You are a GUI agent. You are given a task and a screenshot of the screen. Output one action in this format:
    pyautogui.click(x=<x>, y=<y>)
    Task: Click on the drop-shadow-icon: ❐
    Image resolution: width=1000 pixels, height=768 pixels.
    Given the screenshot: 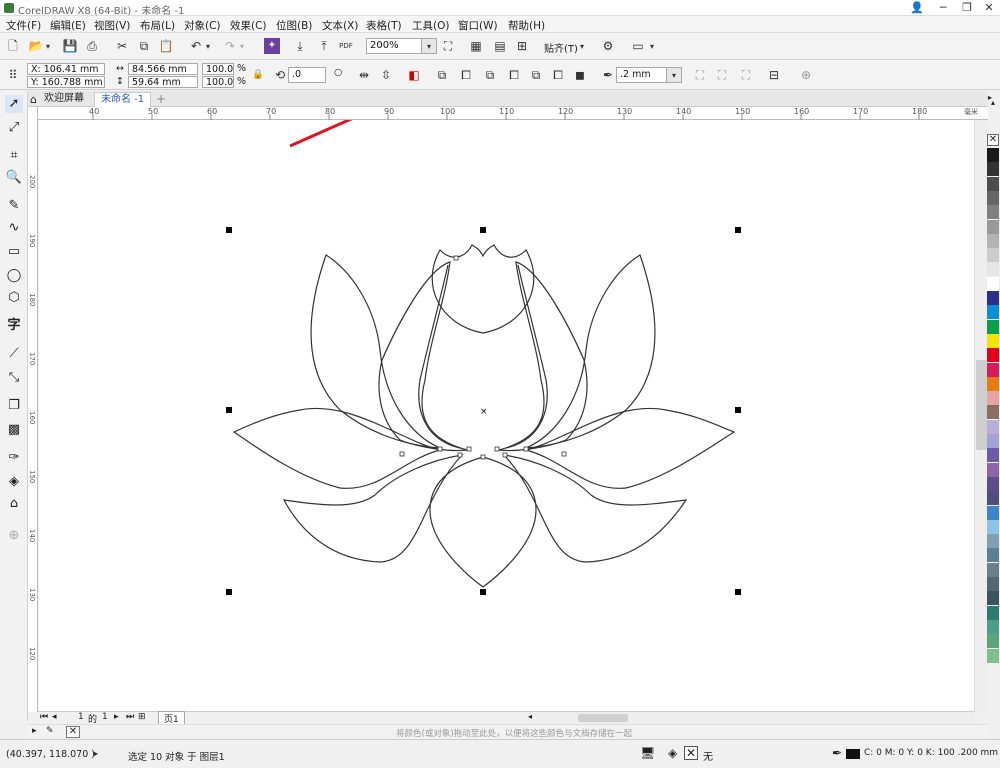 What is the action you would take?
    pyautogui.click(x=14, y=406)
    